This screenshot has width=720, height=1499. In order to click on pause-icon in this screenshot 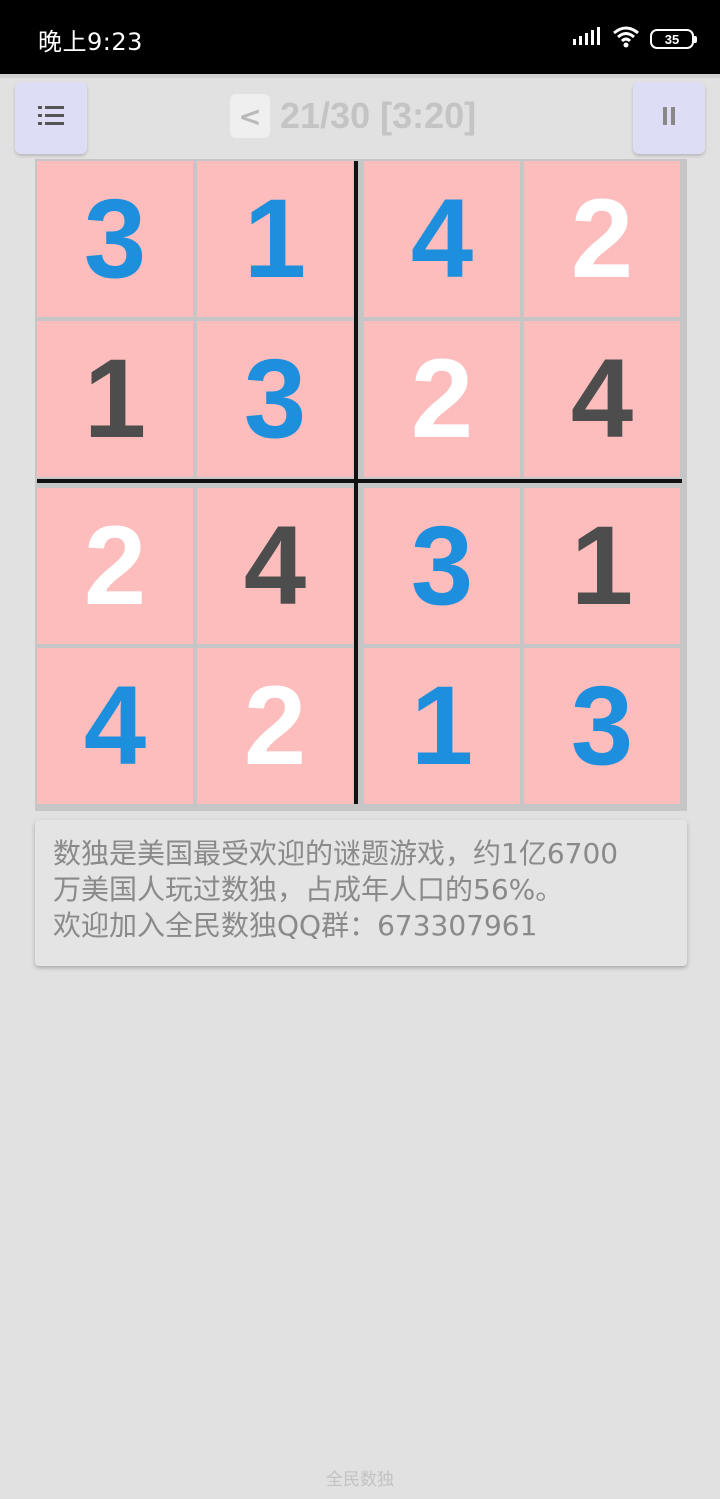, I will do `click(669, 118)`.